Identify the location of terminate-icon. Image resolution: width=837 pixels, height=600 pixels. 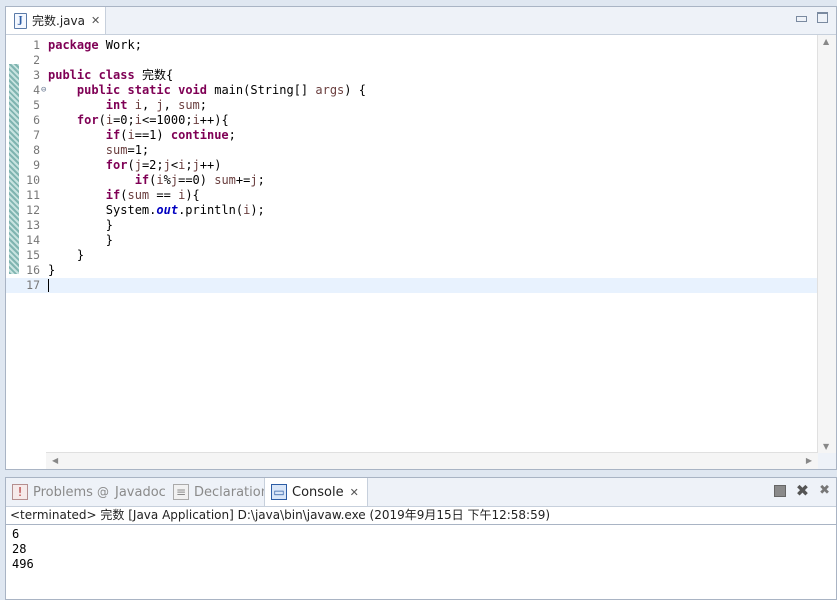
(779, 491).